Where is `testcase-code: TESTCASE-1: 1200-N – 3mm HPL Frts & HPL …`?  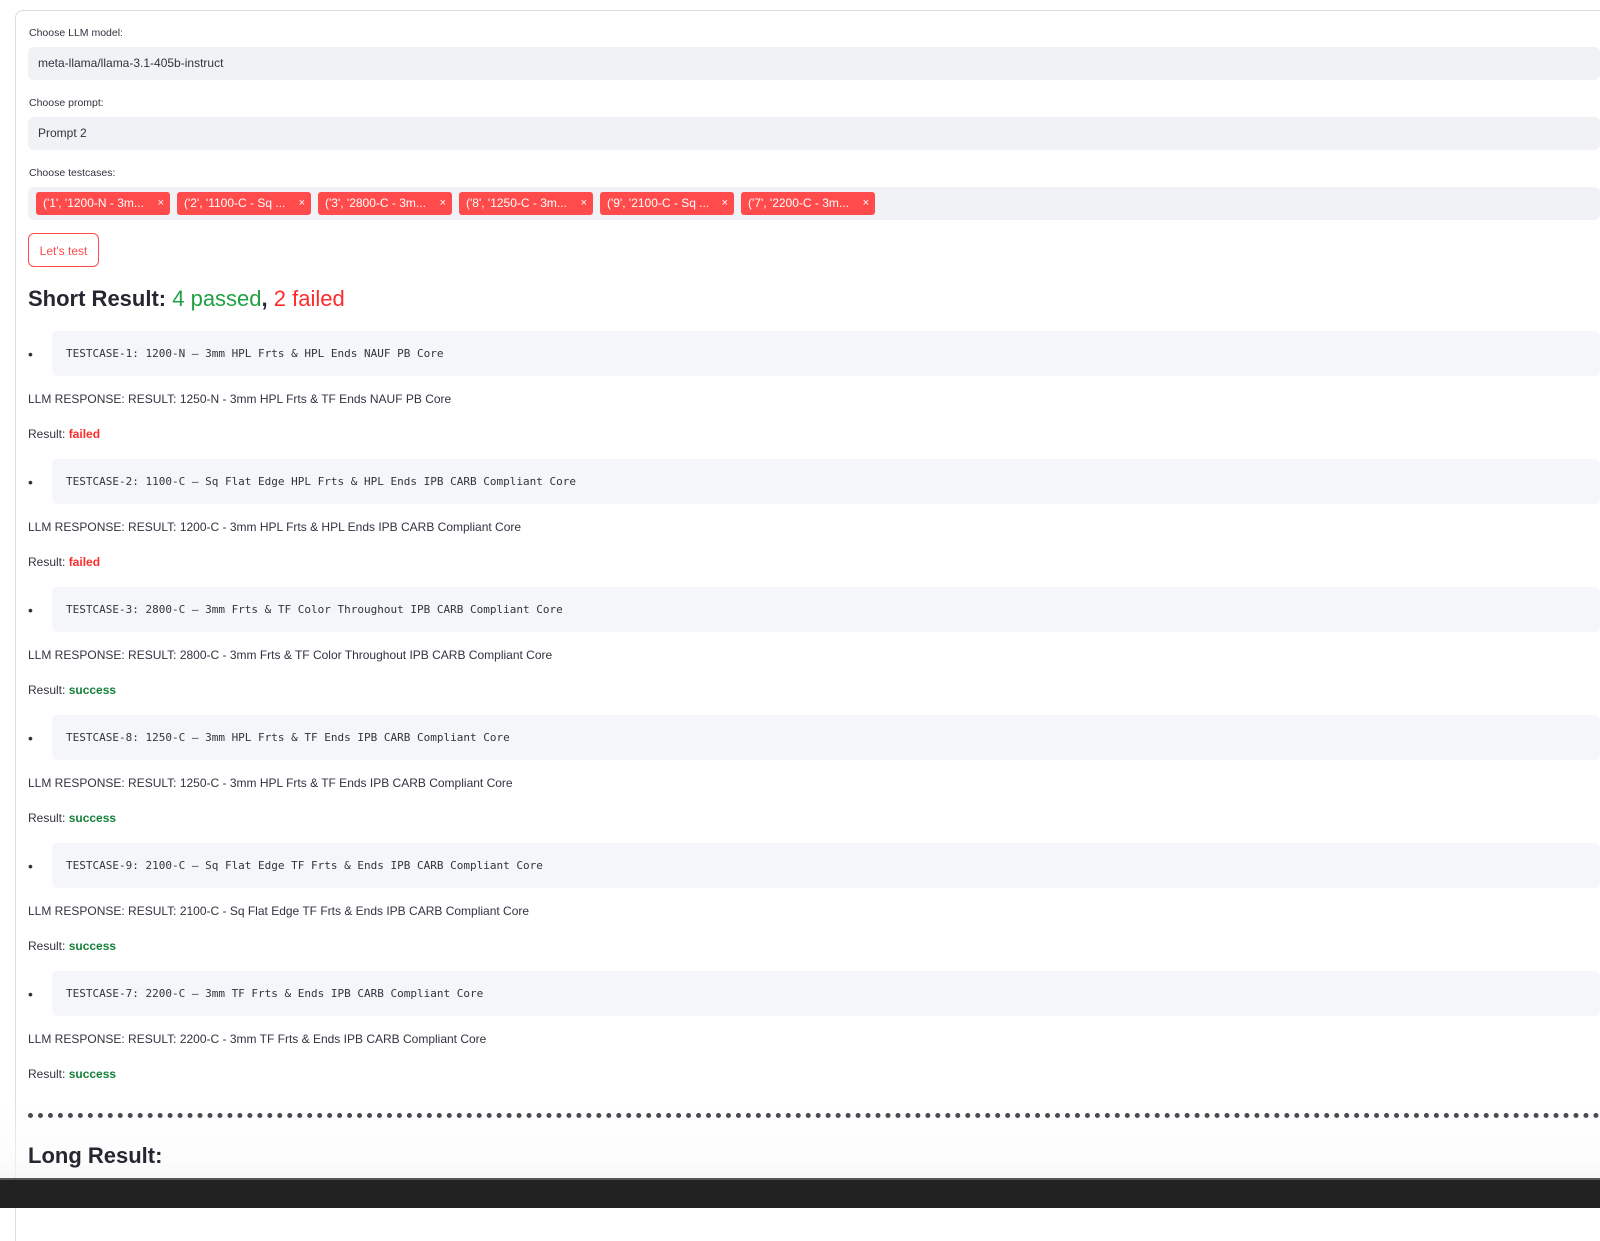 testcase-code: TESTCASE-1: 1200-N – 3mm HPL Frts & HPL … is located at coordinates (826, 353).